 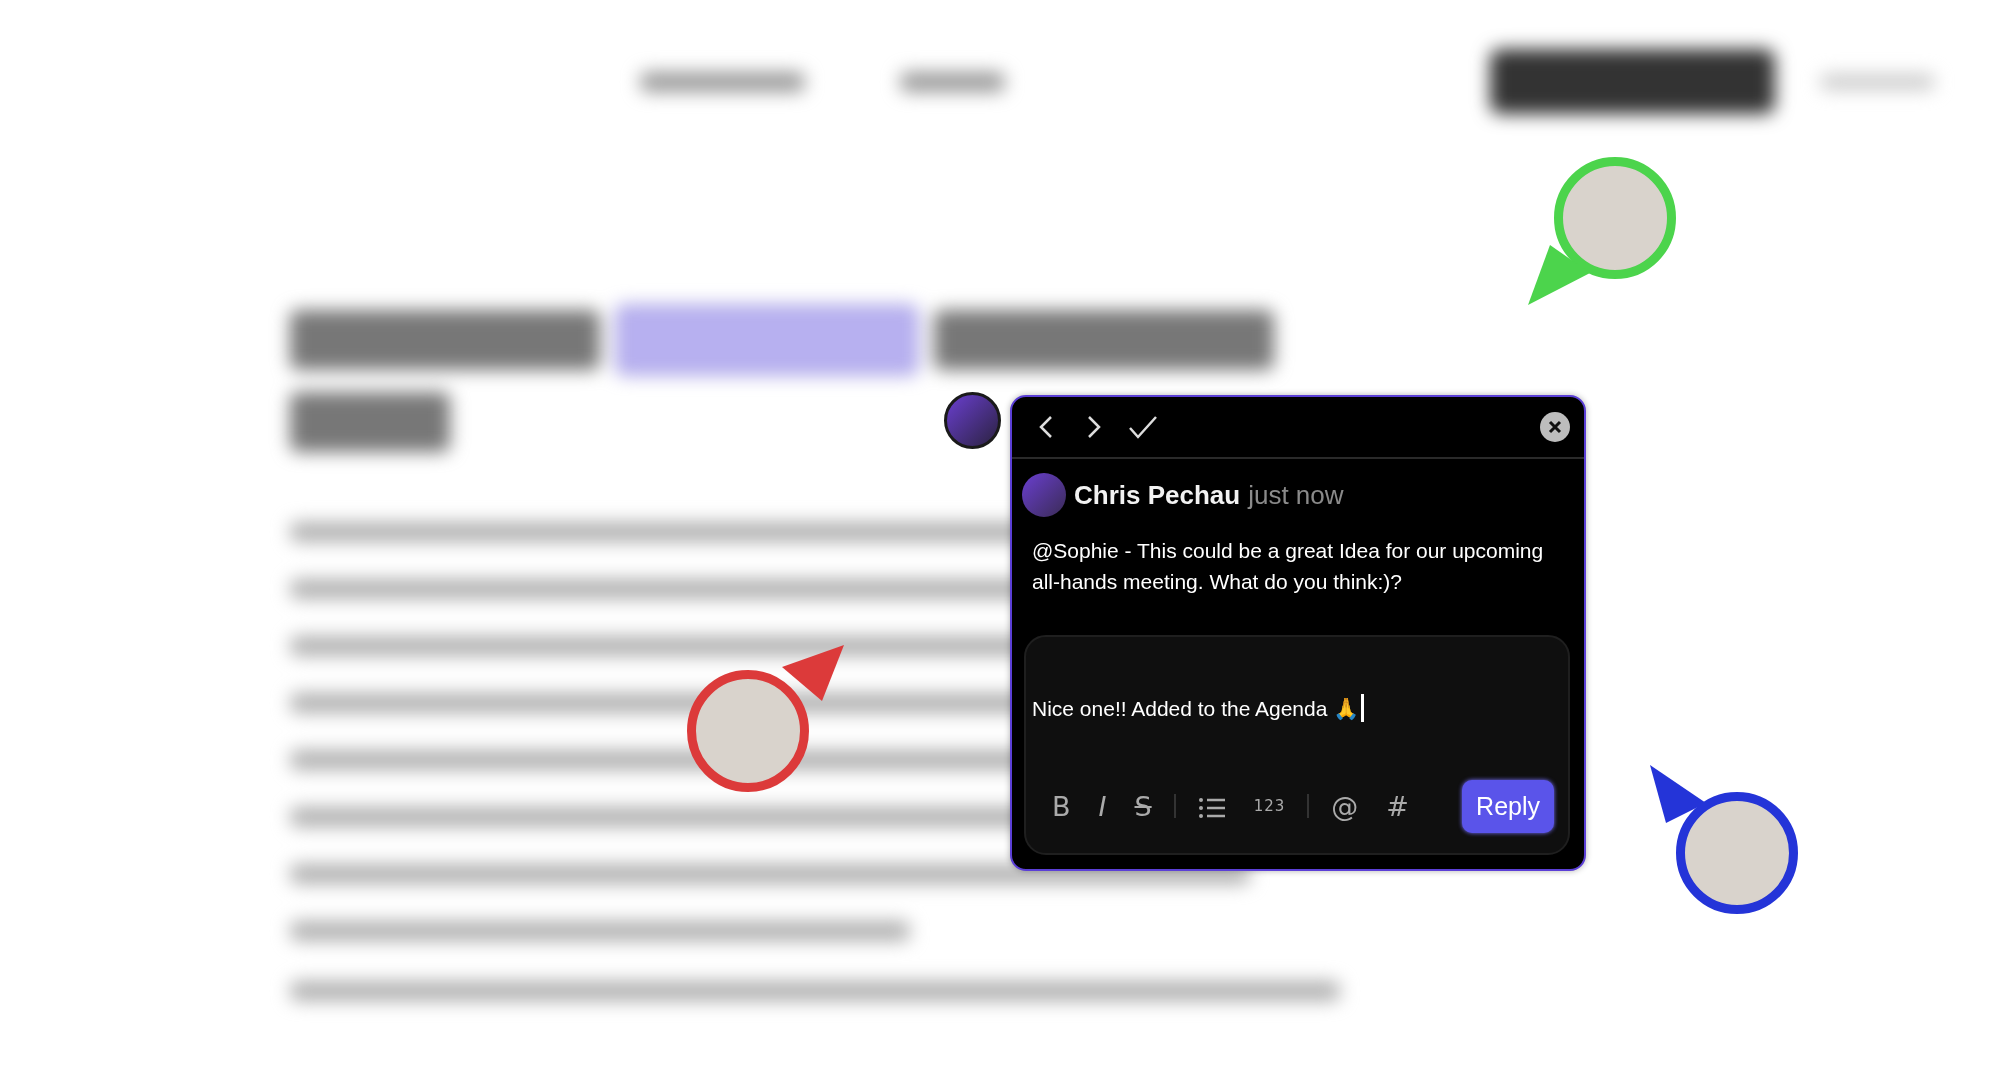 I want to click on author-name: Chris Pechau, so click(x=1157, y=495).